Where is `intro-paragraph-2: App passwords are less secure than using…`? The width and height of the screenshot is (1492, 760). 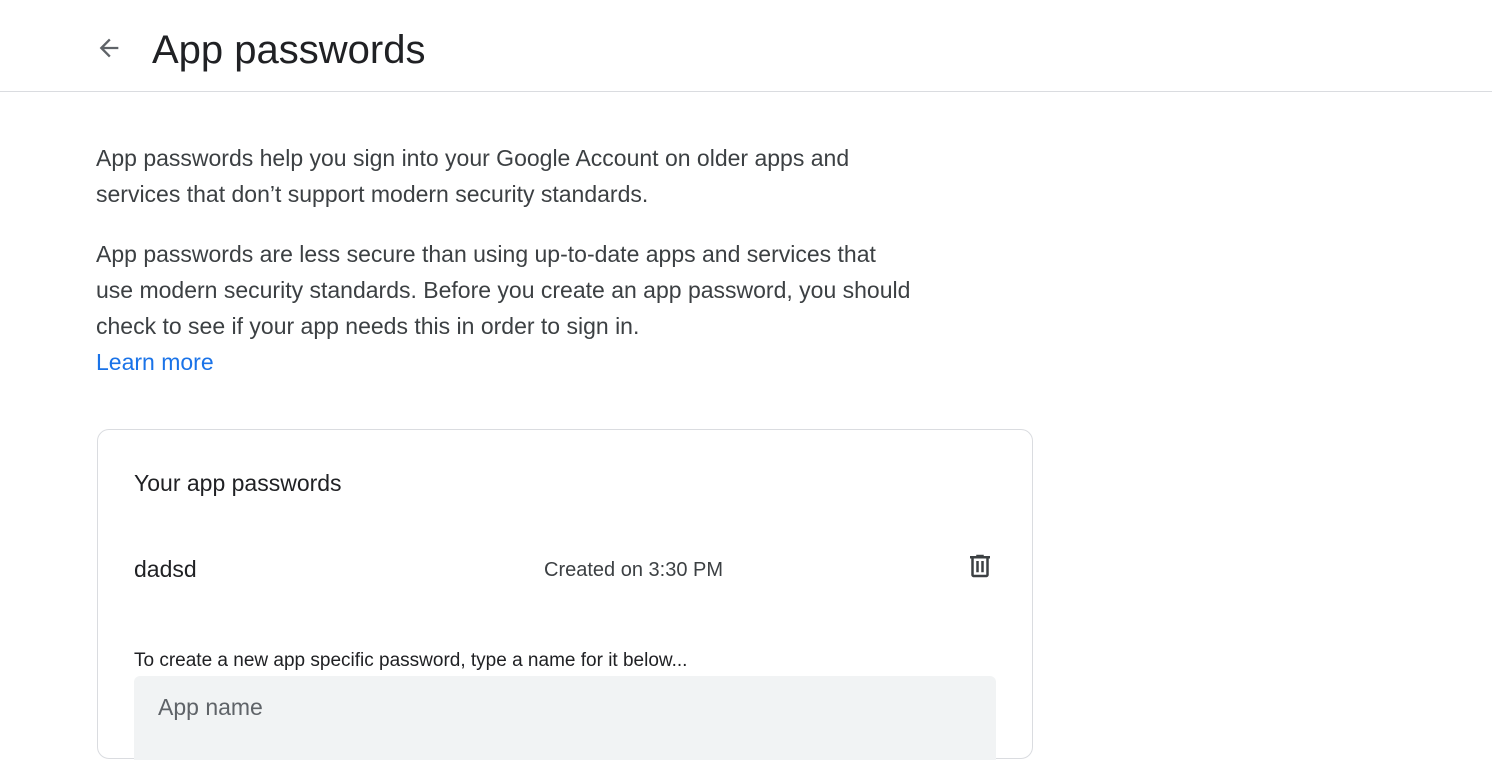 intro-paragraph-2: App passwords are less secure than using… is located at coordinates (506, 308).